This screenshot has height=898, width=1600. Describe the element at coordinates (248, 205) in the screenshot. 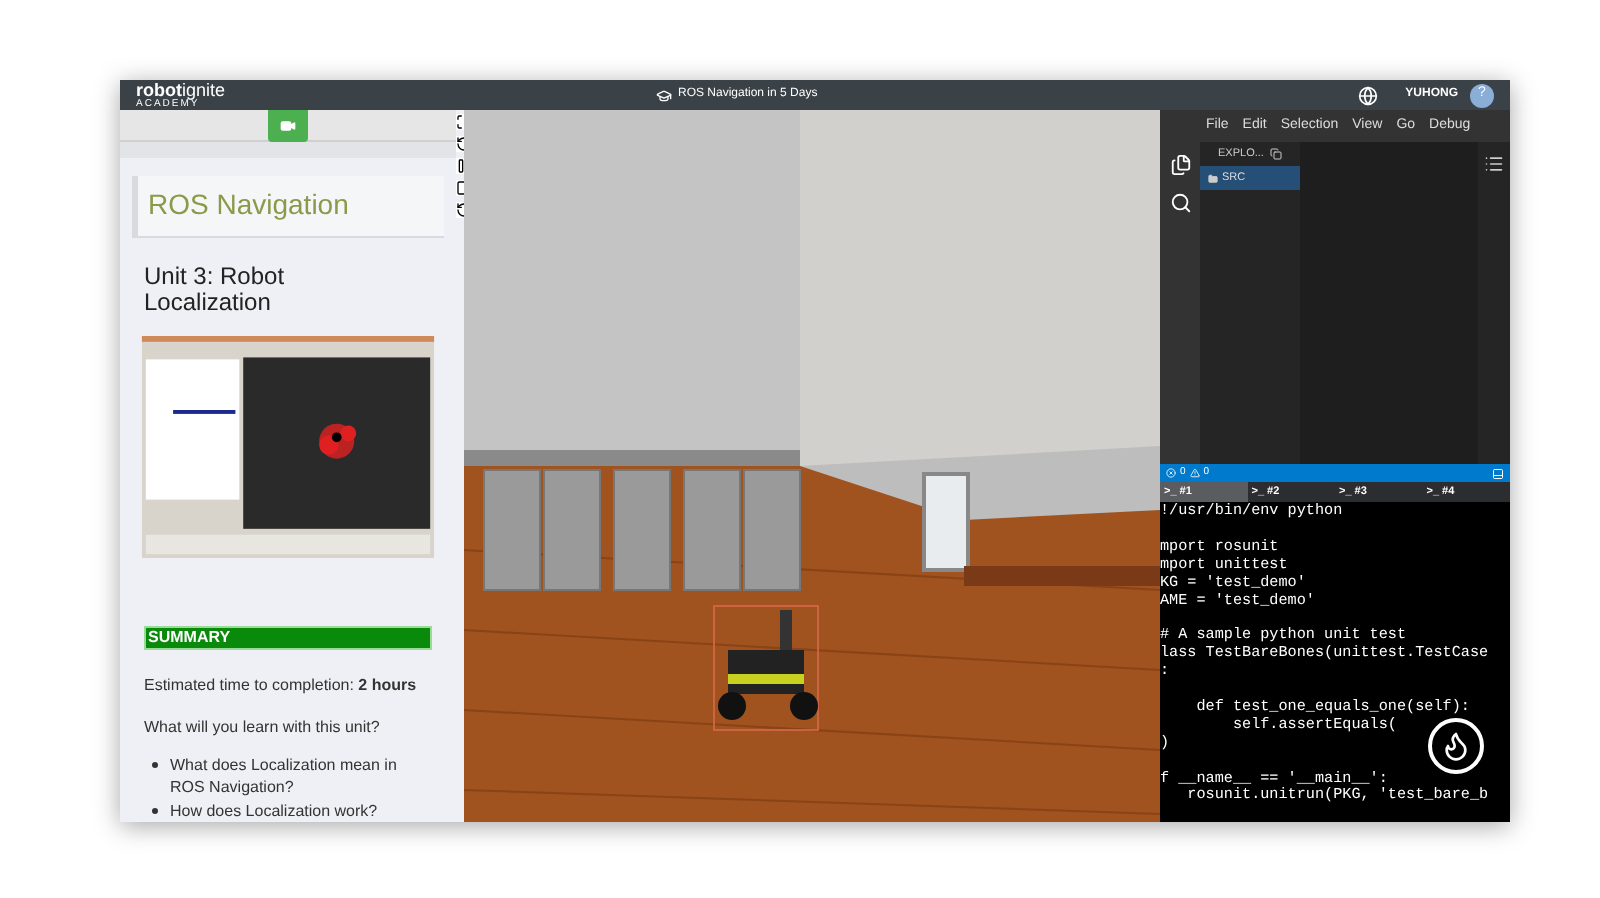

I see `course-heading: ROS Navigation` at that location.